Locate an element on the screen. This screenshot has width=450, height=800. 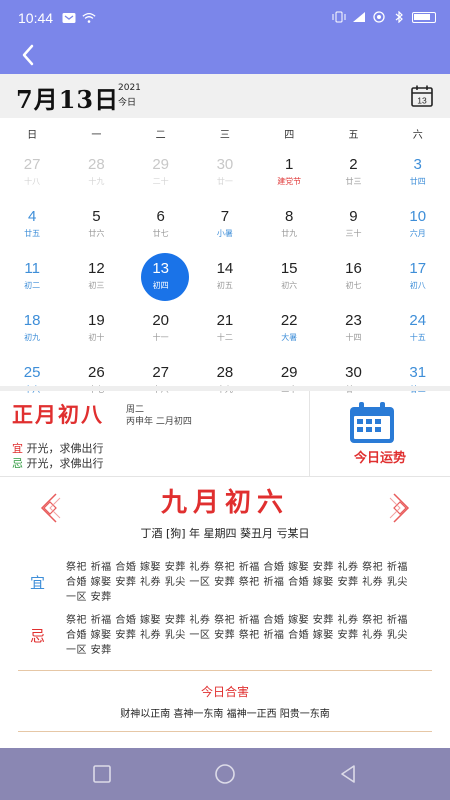
day-lunar-label: 廿五 is located at coordinates (32, 233).